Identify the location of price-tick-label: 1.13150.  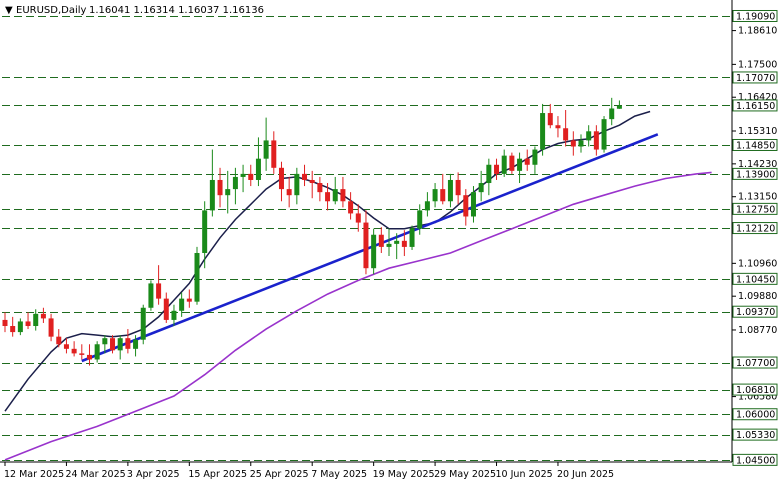
(757, 197).